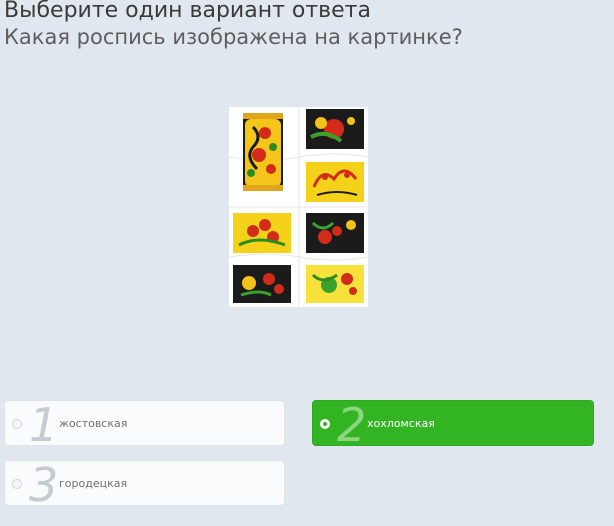  What do you see at coordinates (93, 483) in the screenshot?
I see `option-label: городецкая` at bounding box center [93, 483].